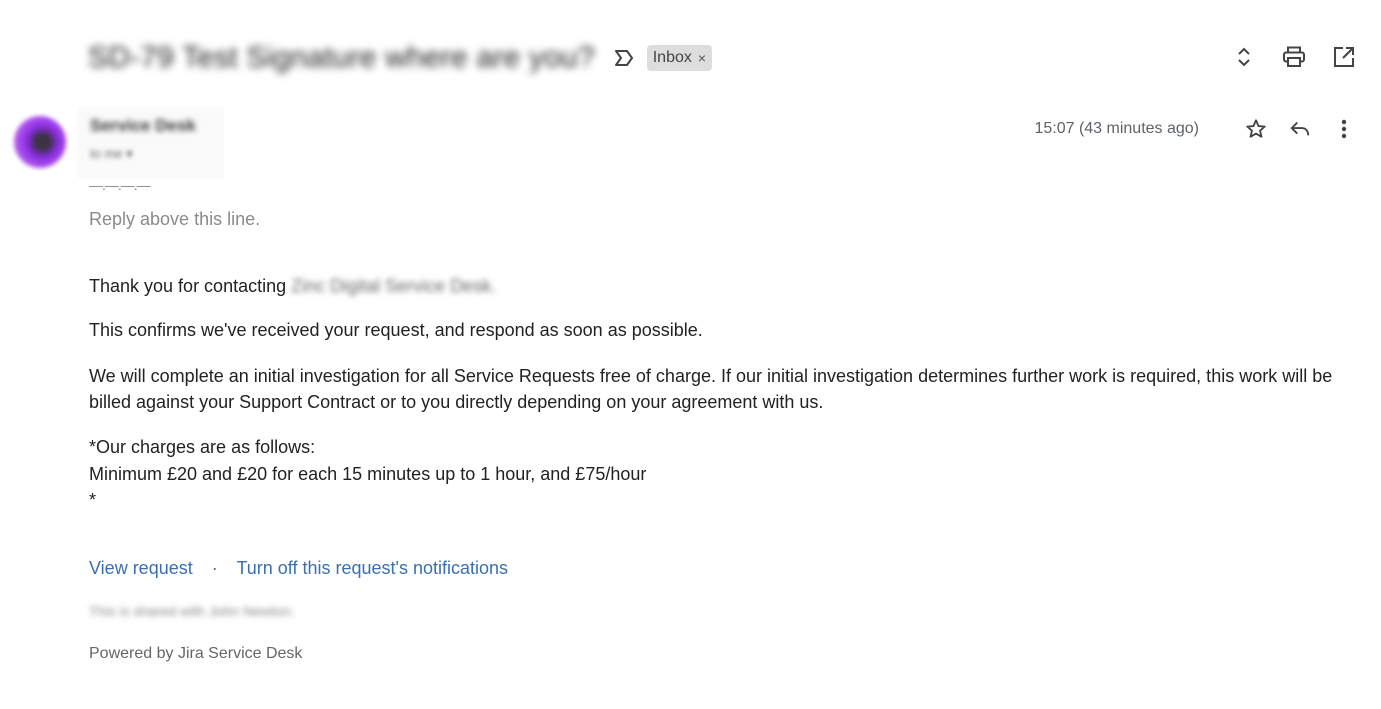 The width and height of the screenshot is (1381, 709). Describe the element at coordinates (175, 219) in the screenshot. I see `reply-above-text: Reply above this line.` at that location.